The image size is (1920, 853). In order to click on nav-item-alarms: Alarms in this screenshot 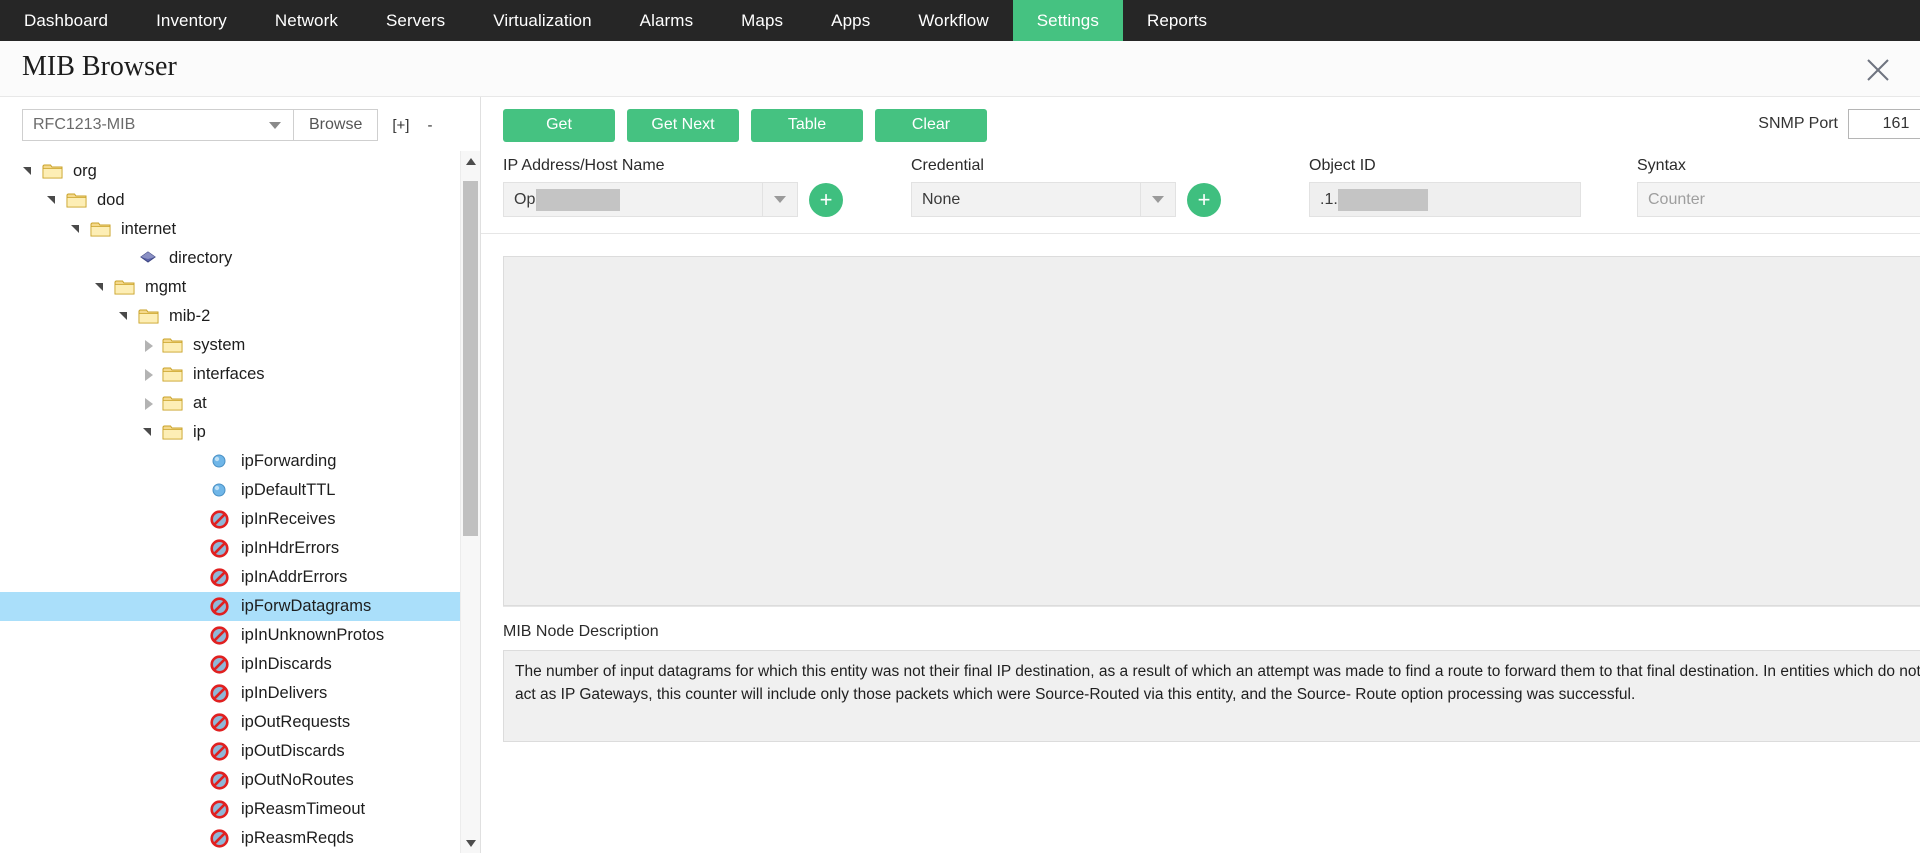, I will do `click(667, 20)`.